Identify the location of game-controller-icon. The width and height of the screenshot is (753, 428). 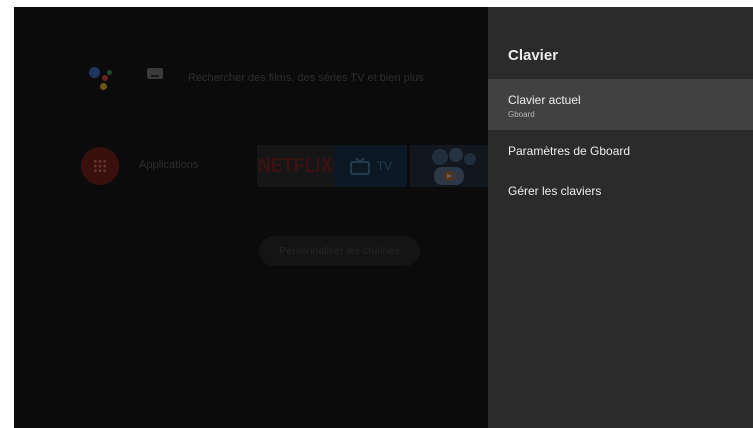
(454, 166).